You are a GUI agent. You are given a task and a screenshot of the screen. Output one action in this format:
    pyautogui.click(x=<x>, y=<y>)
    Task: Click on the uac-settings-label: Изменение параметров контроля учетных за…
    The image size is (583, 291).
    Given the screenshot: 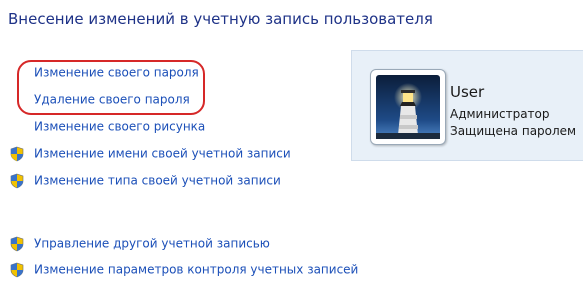 What is the action you would take?
    pyautogui.click(x=196, y=269)
    